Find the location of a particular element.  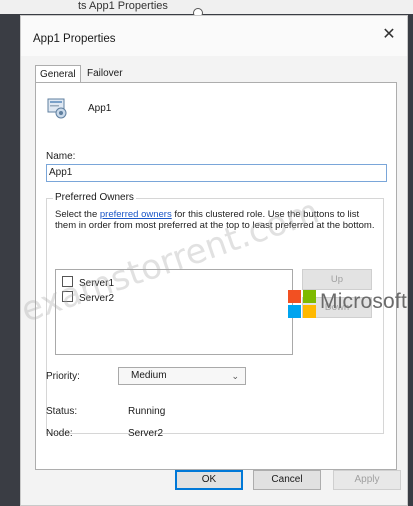

logo-square-green is located at coordinates (309, 296).